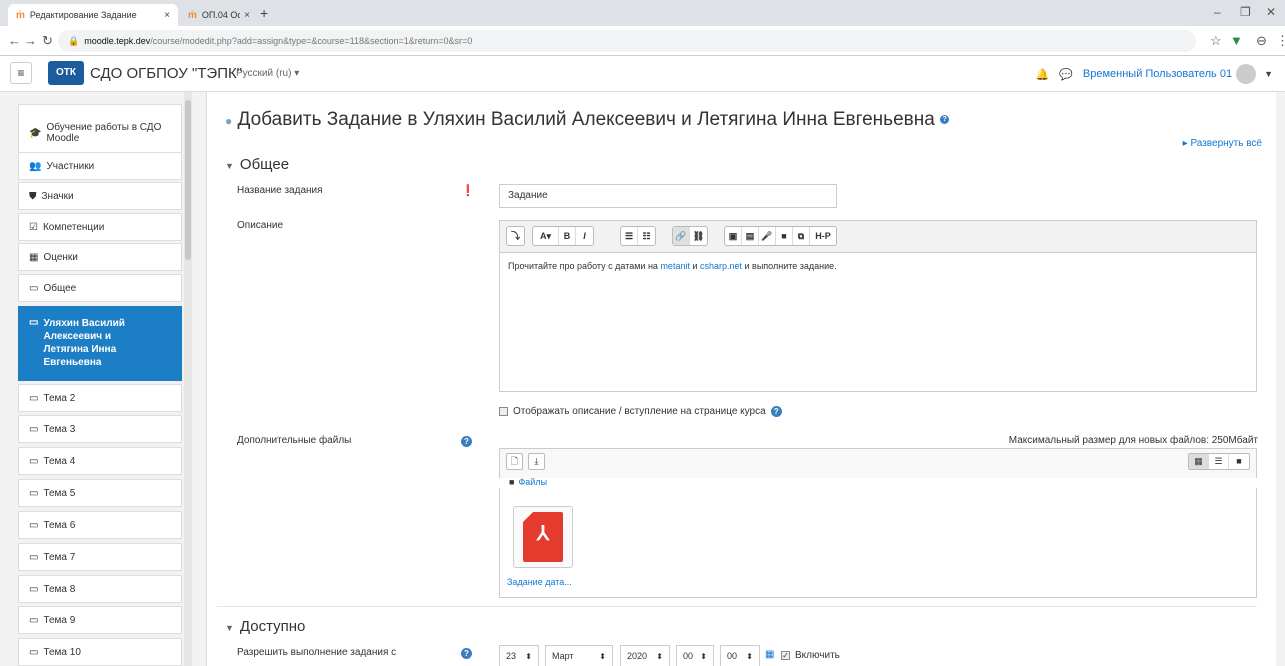 The width and height of the screenshot is (1285, 666). Describe the element at coordinates (60, 288) in the screenshot. I see `sidebar-item-label: Общее` at that location.